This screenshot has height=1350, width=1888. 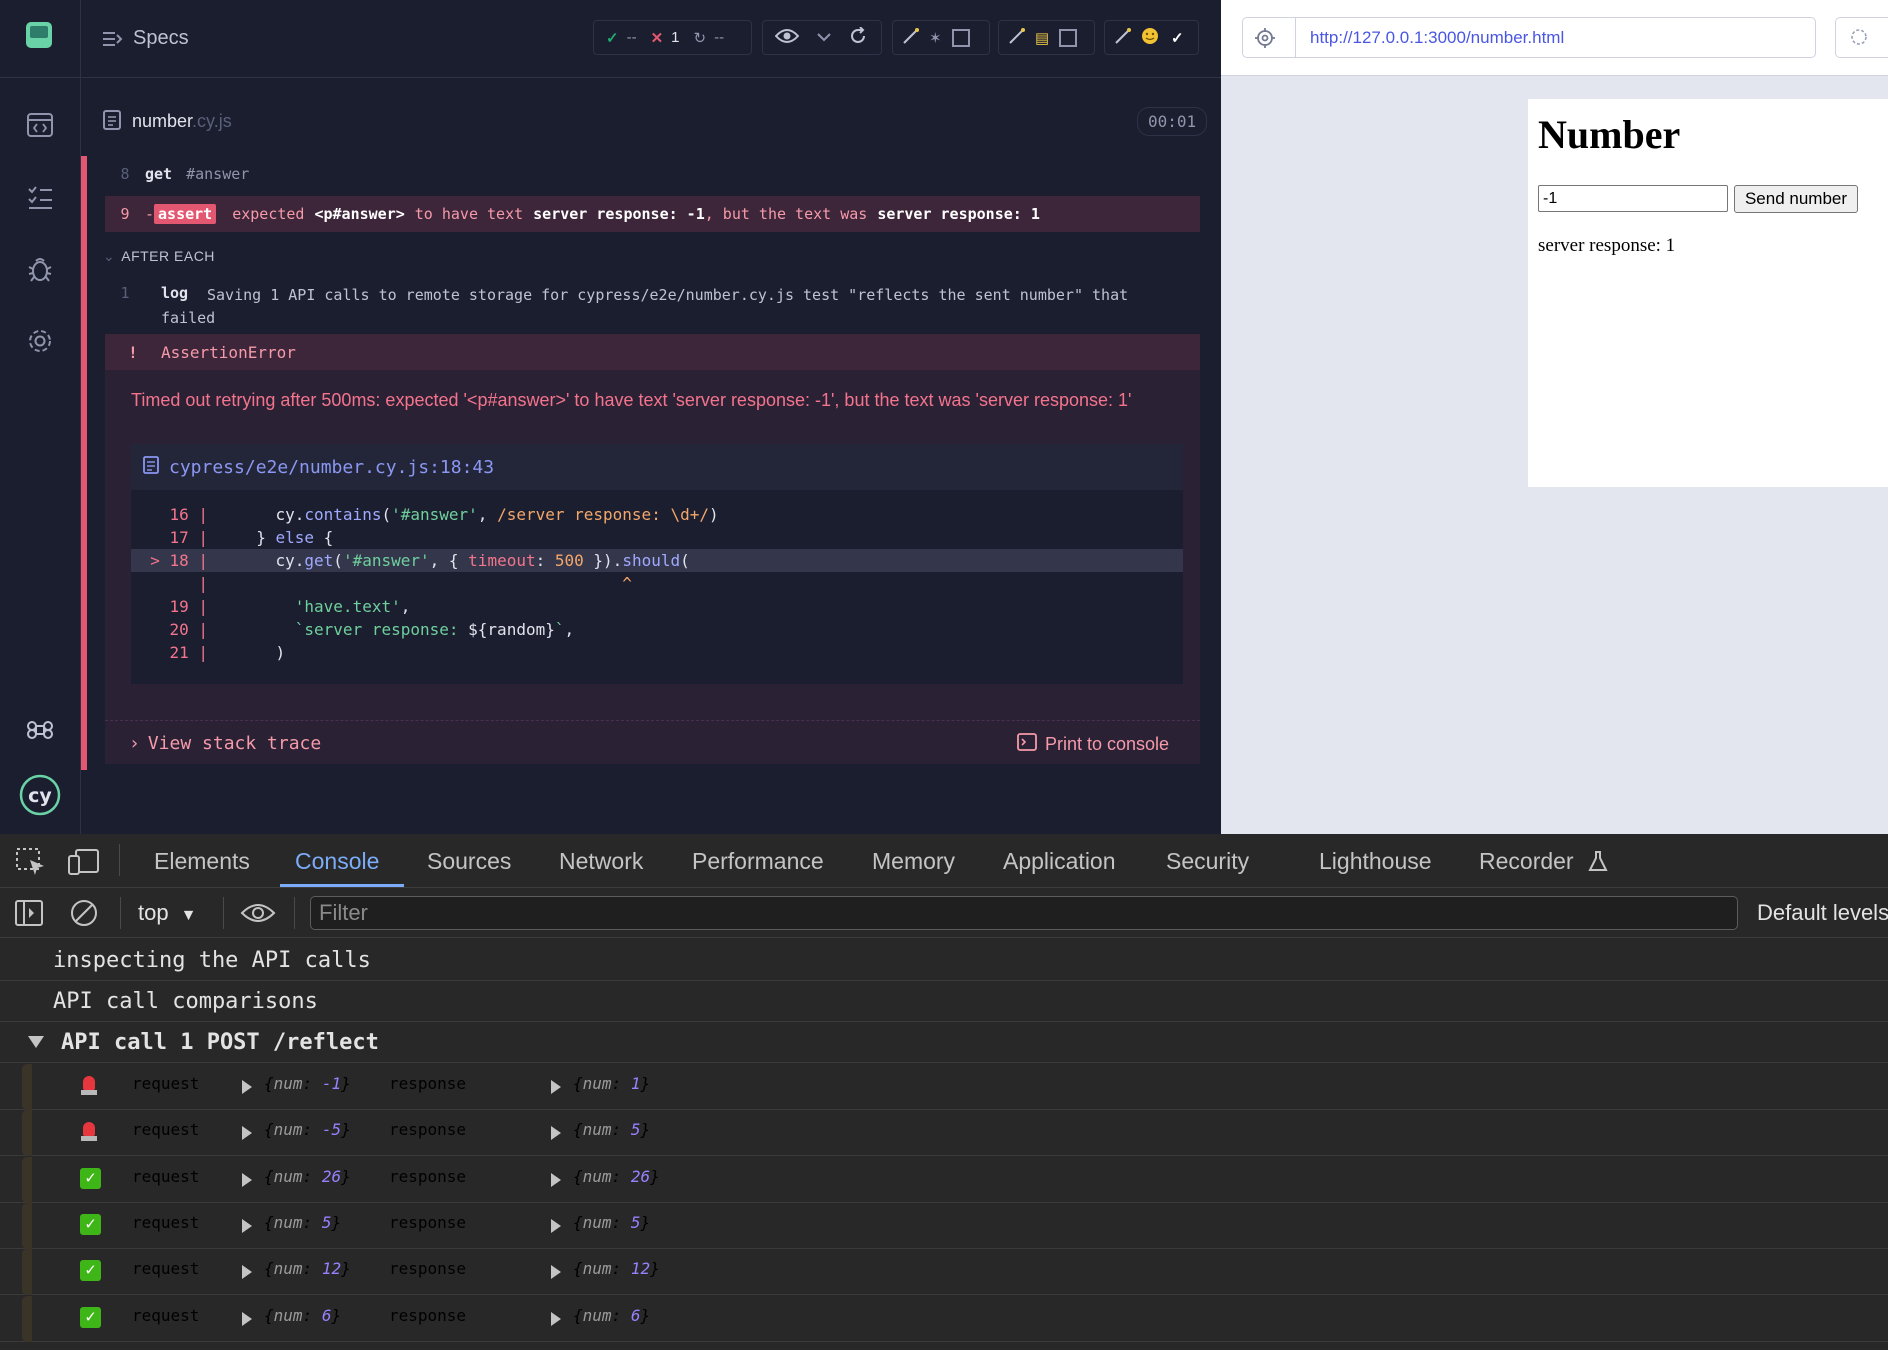 I want to click on crosshair-icon, so click(x=1265, y=40).